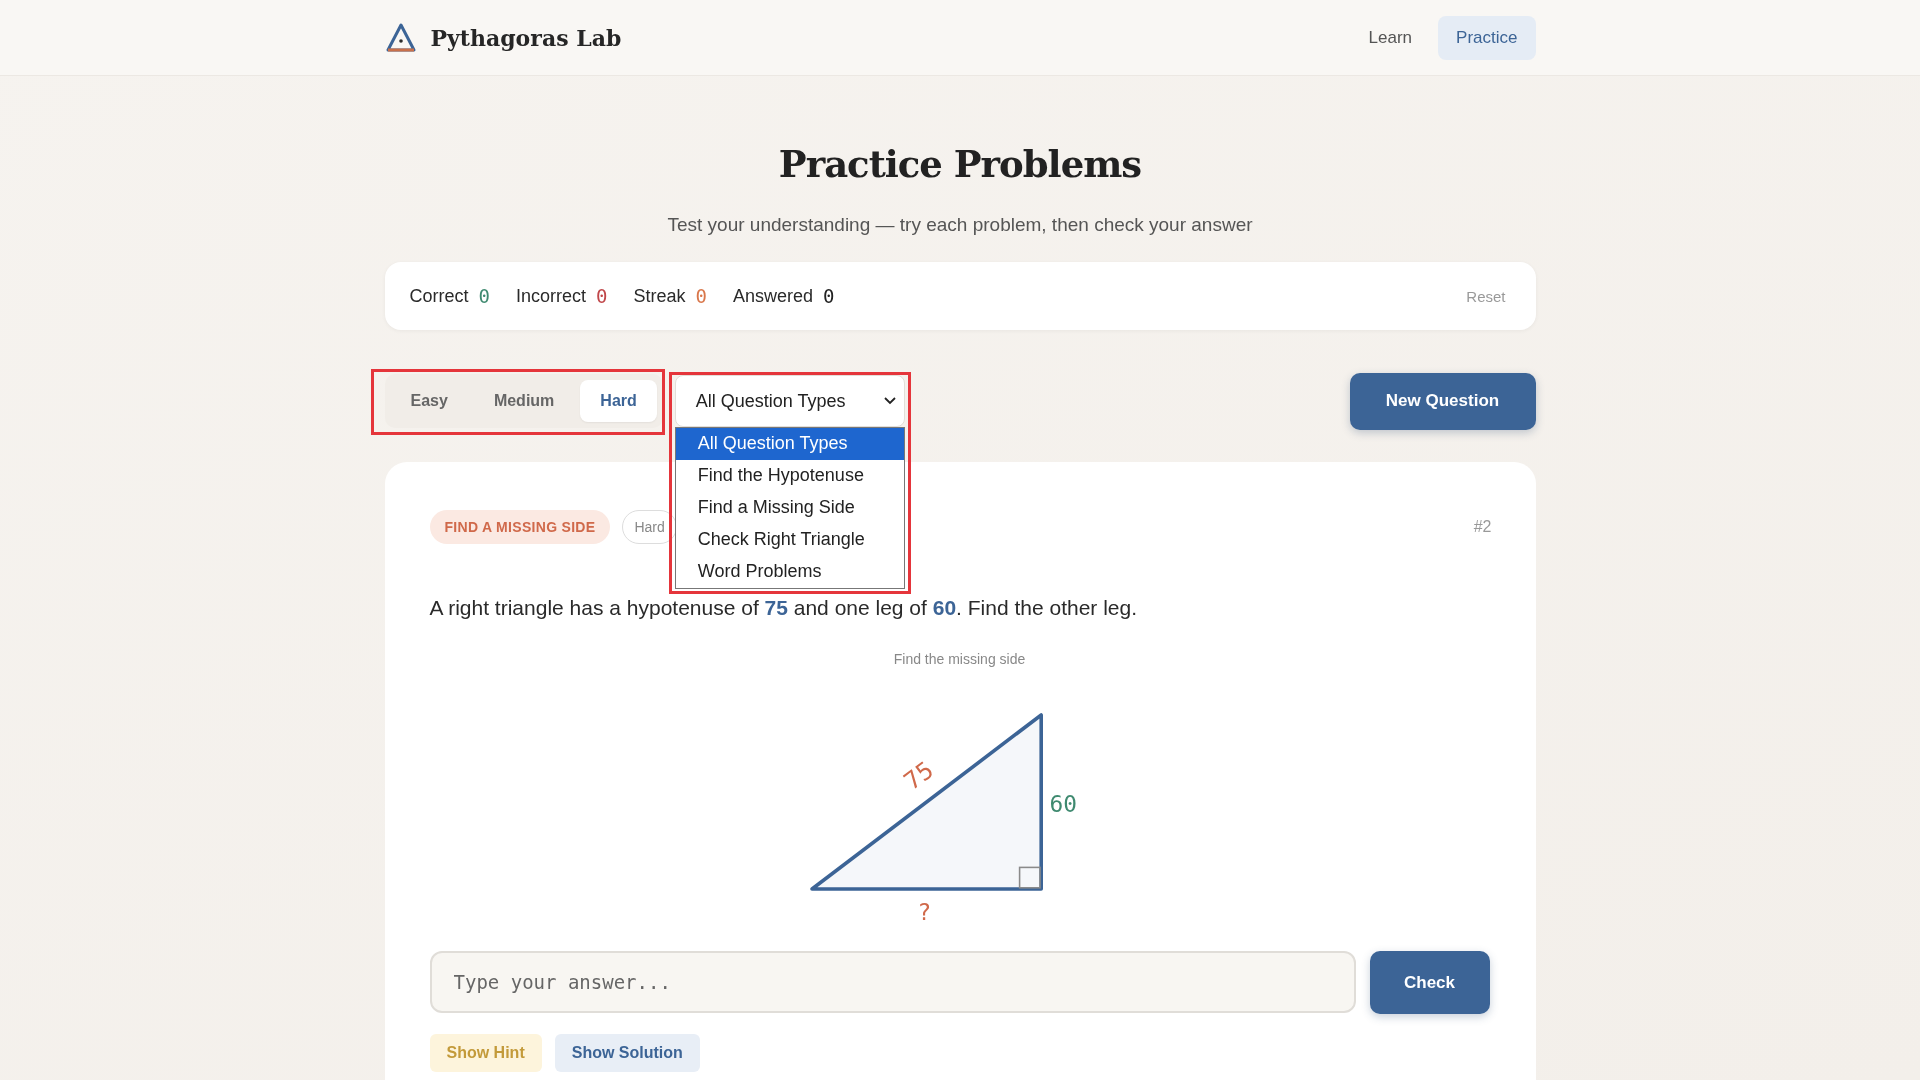 The image size is (1920, 1080). What do you see at coordinates (1063, 804) in the screenshot?
I see `side-label: 60` at bounding box center [1063, 804].